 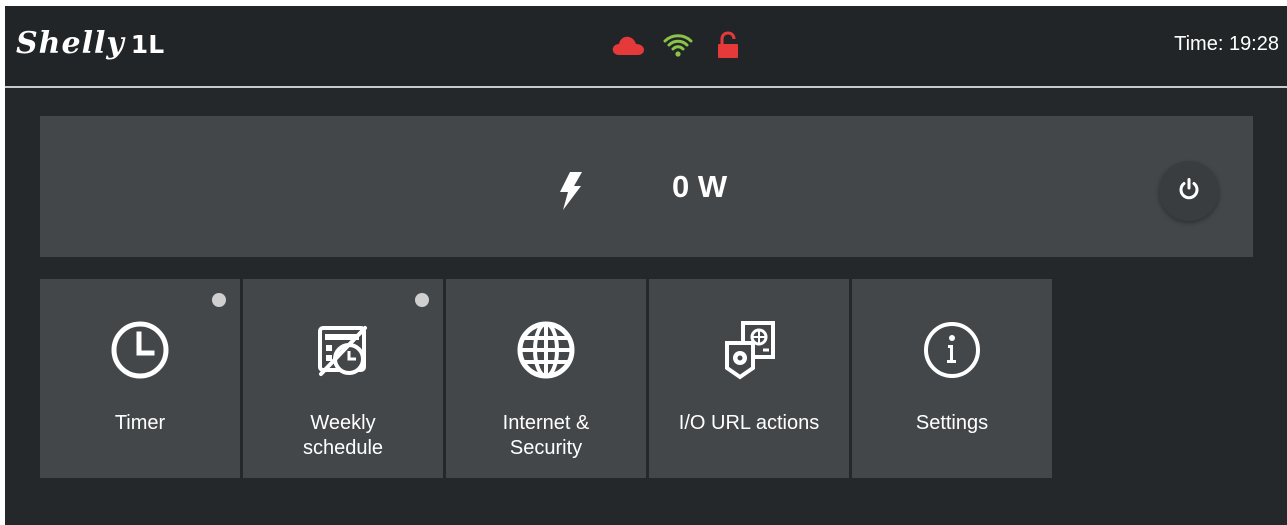 What do you see at coordinates (628, 45) in the screenshot?
I see `cloud-icon` at bounding box center [628, 45].